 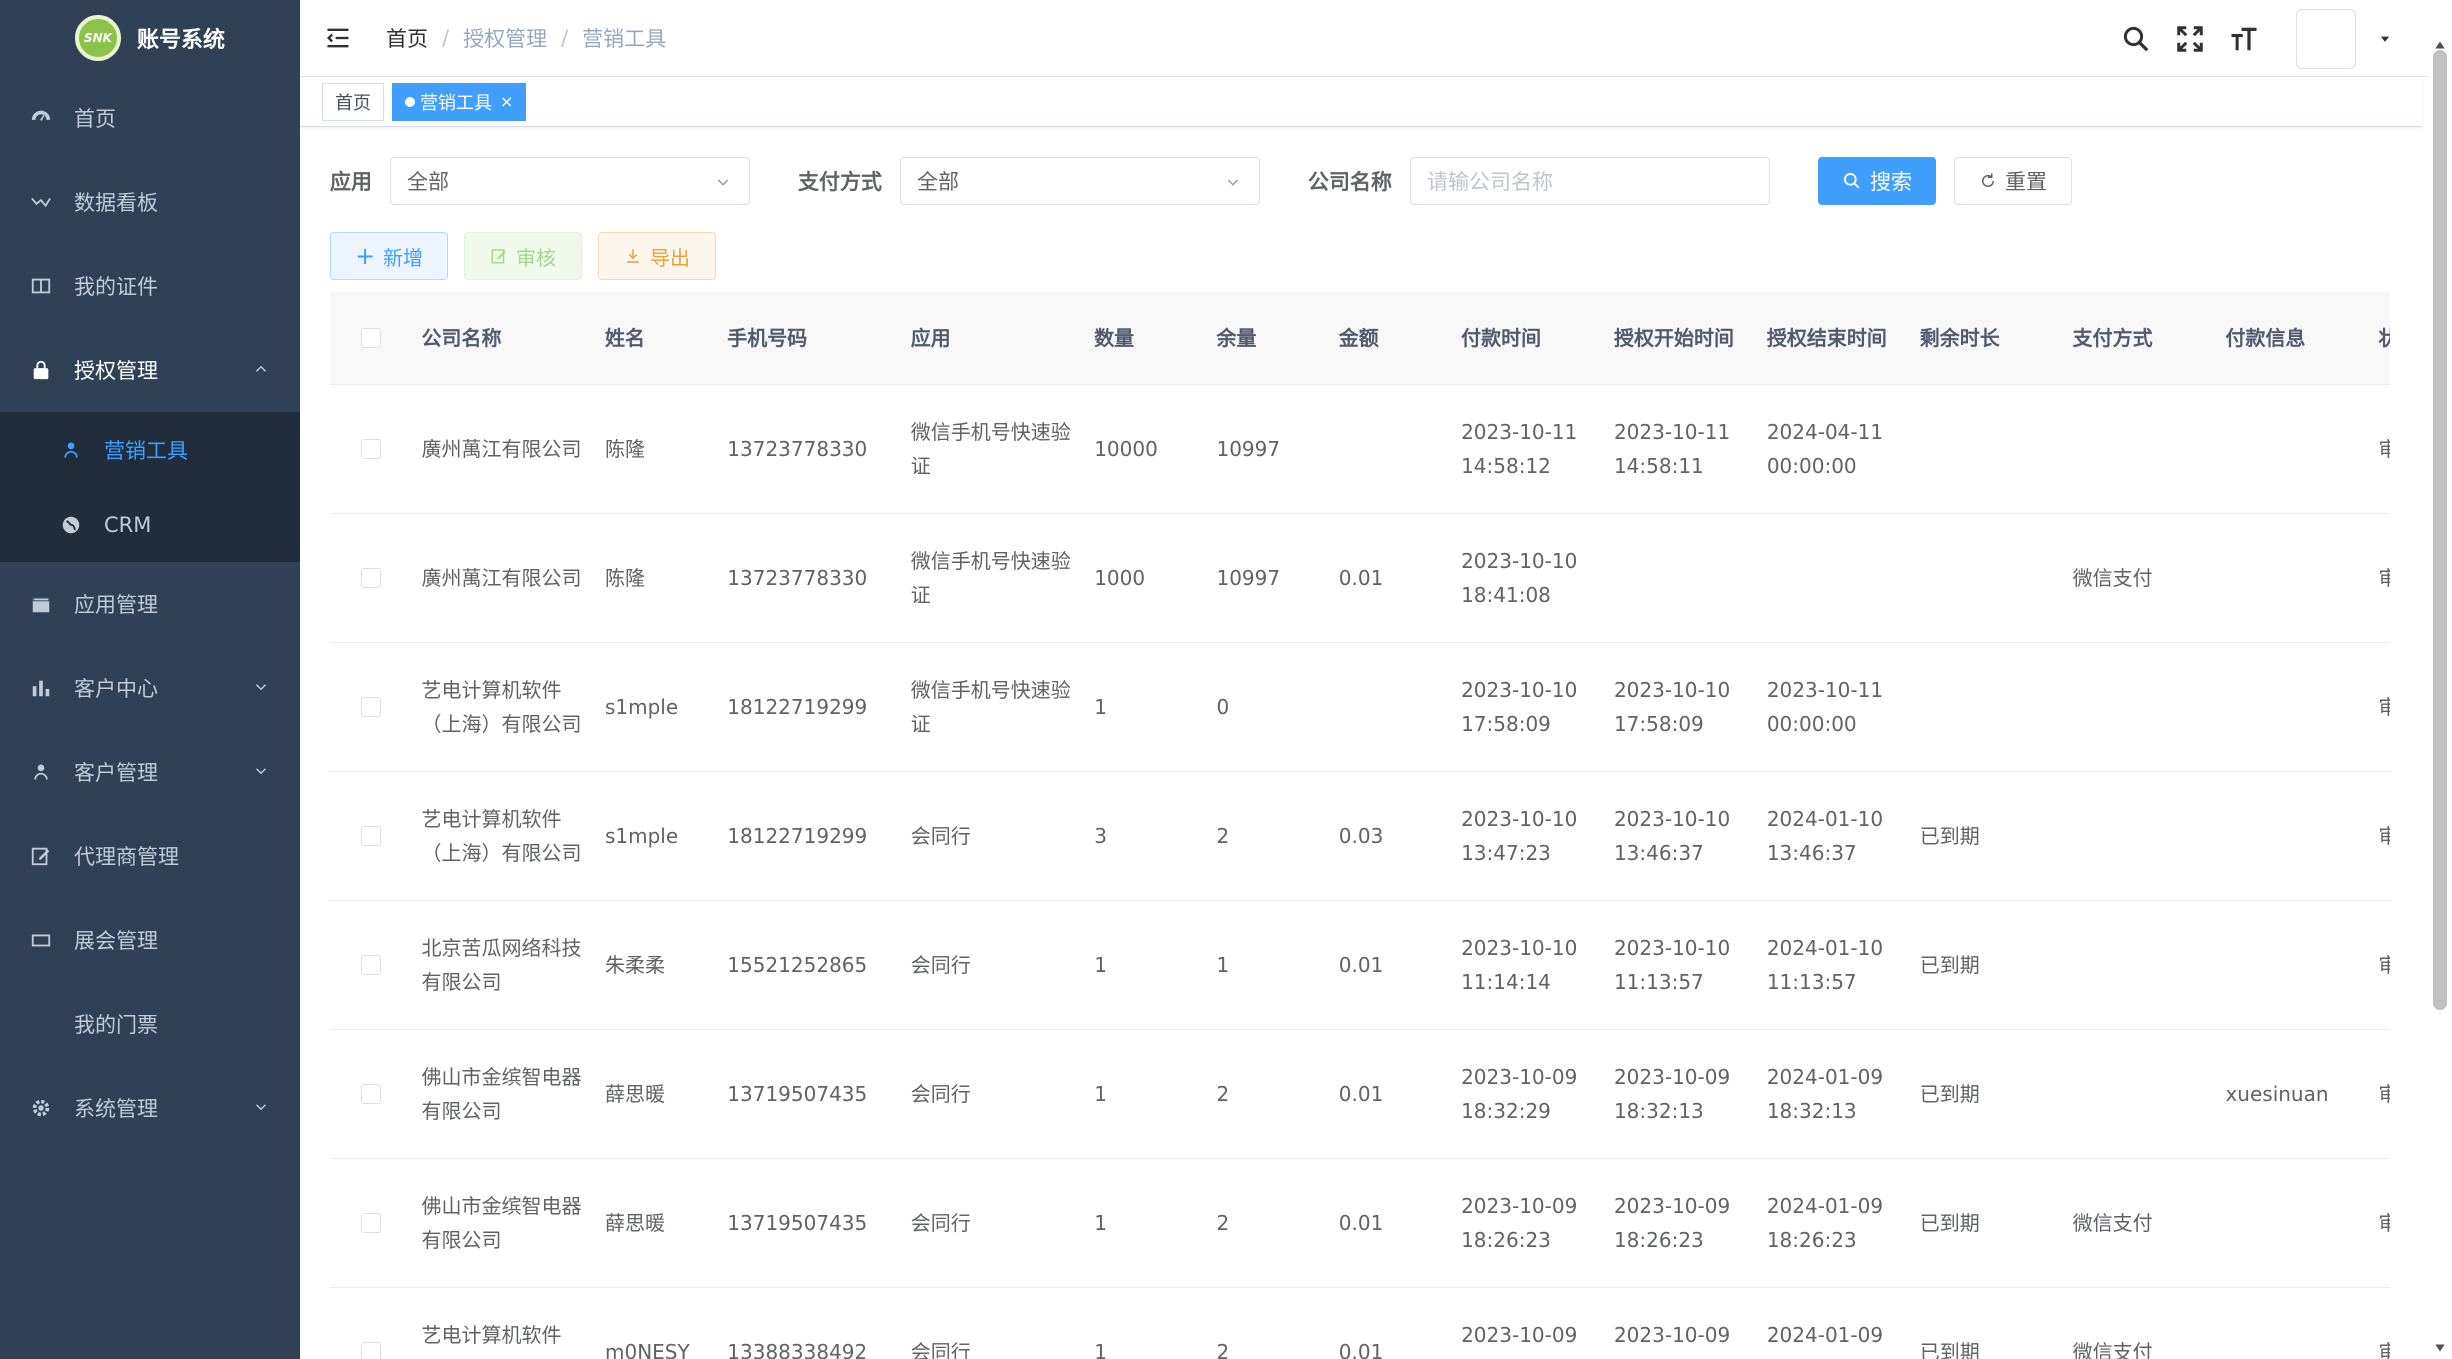 What do you see at coordinates (657, 256) in the screenshot?
I see `export-button: 导出` at bounding box center [657, 256].